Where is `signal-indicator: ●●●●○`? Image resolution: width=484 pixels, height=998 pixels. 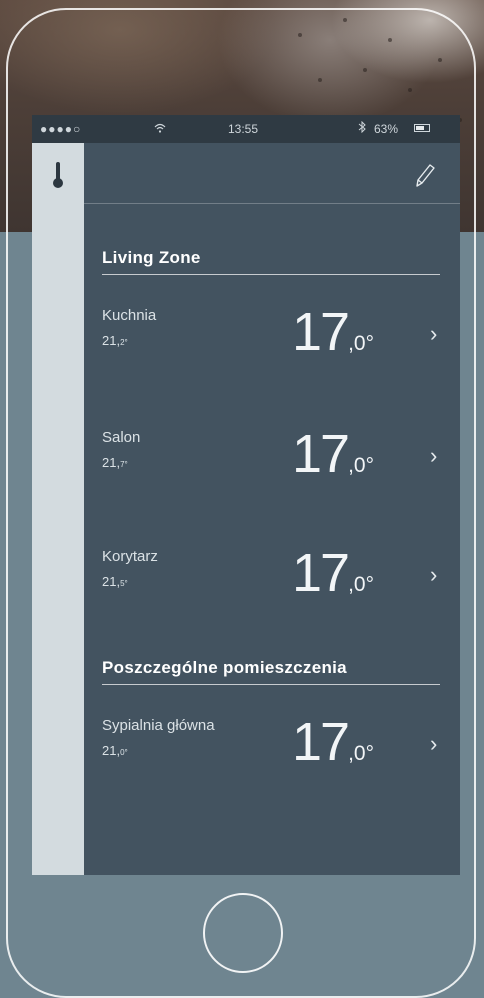
signal-indicator: ●●●●○ is located at coordinates (61, 129).